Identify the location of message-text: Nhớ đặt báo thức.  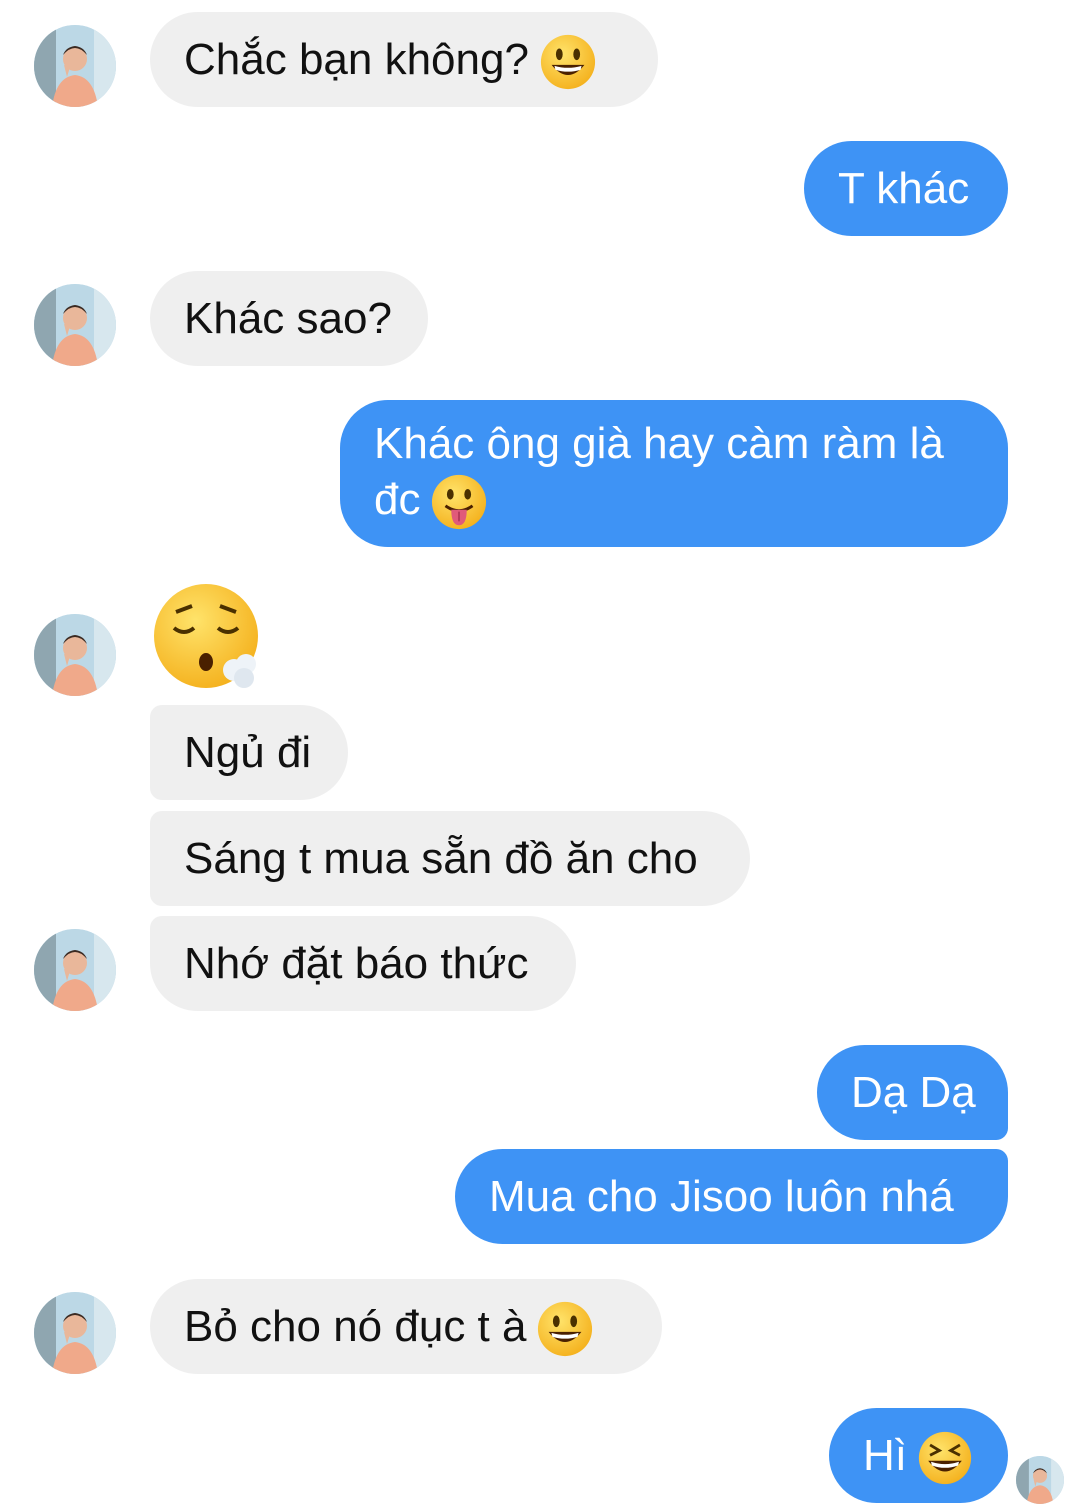
(356, 963).